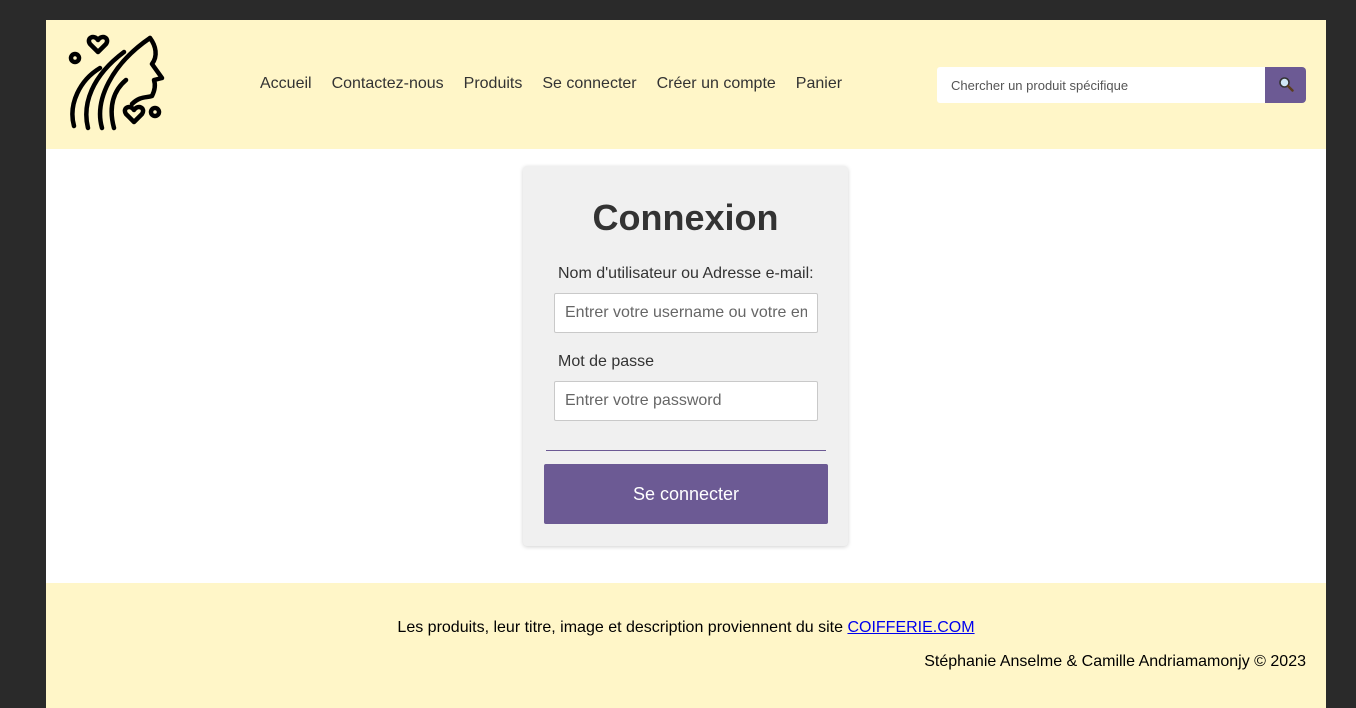  Describe the element at coordinates (819, 84) in the screenshot. I see `nav-link-cart: Panier` at that location.